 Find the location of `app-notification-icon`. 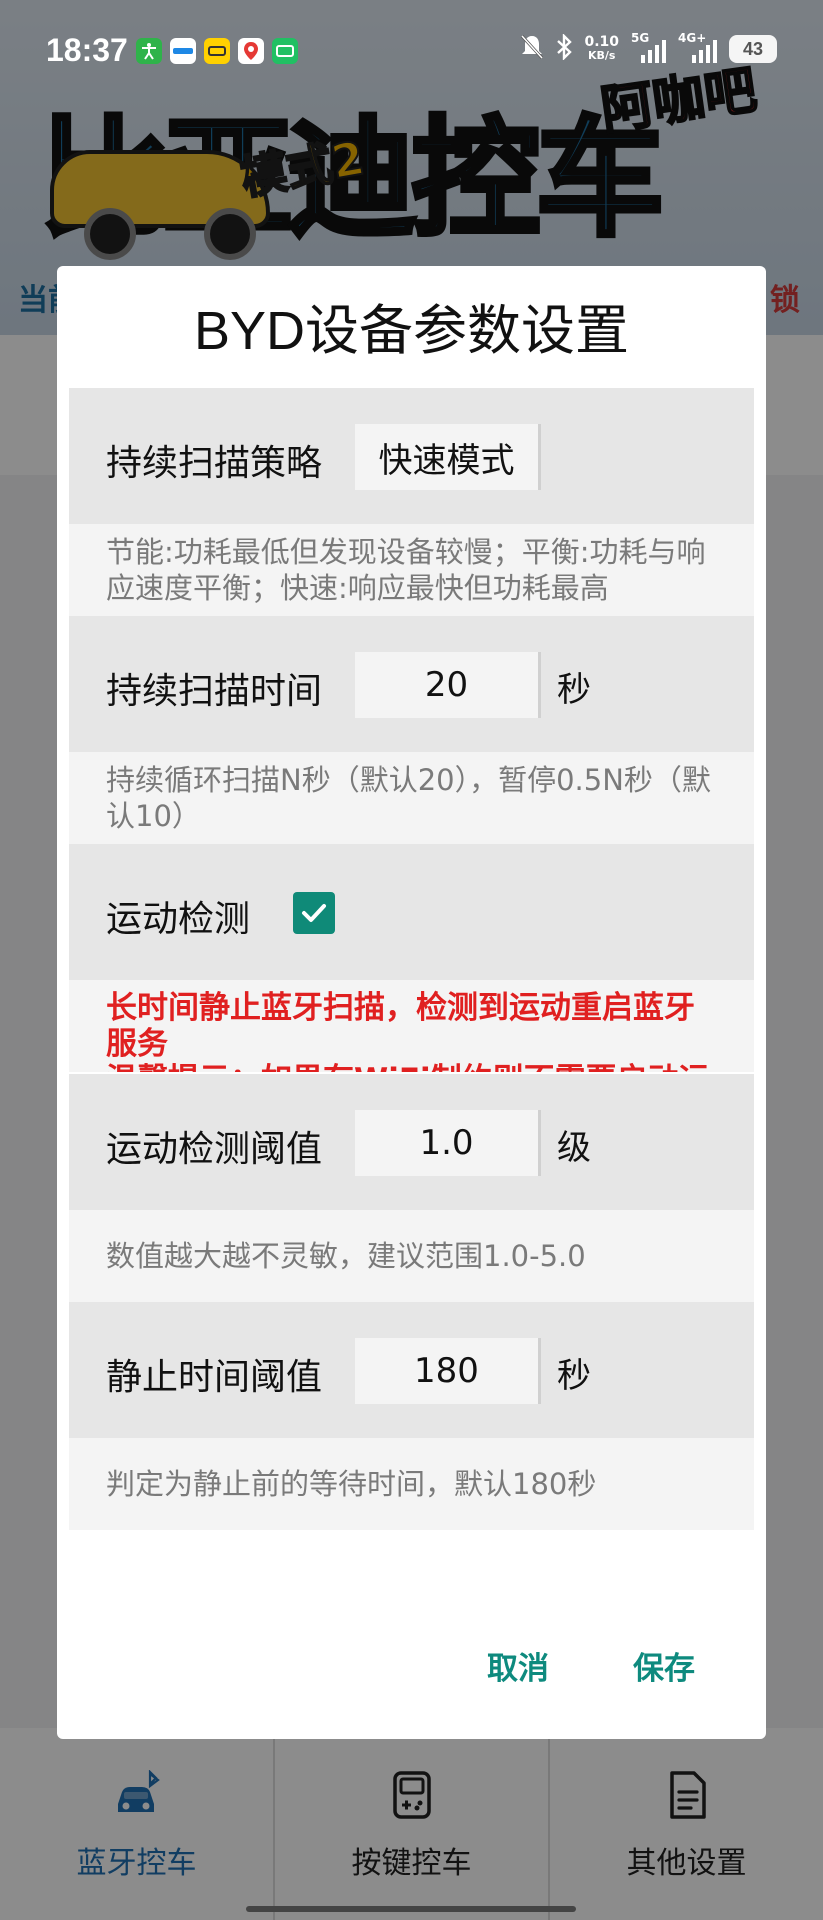

app-notification-icon is located at coordinates (183, 51).